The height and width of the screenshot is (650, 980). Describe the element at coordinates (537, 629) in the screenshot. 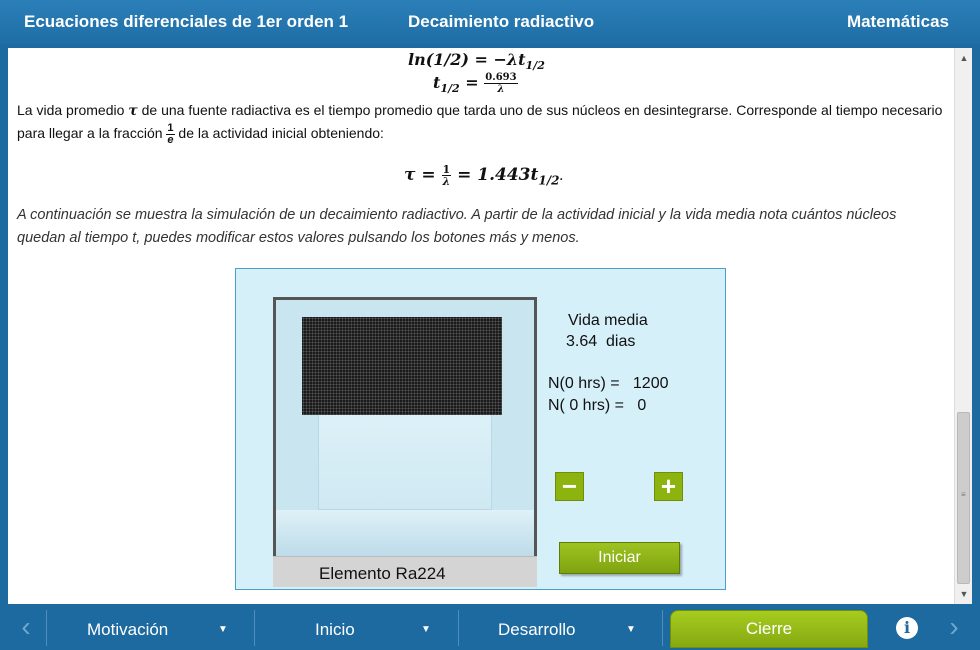

I see `nav-label: Desarrollo` at that location.